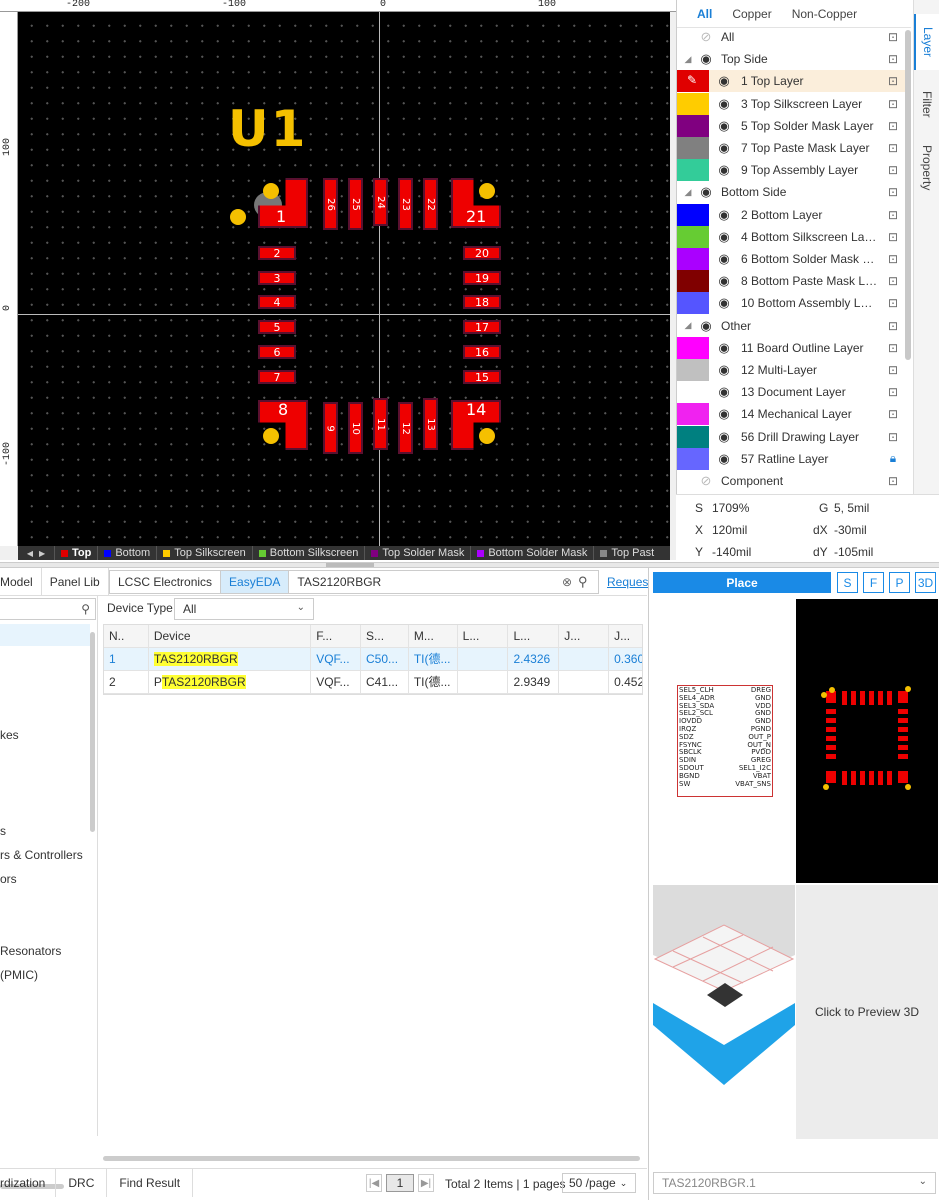 The image size is (939, 1200). What do you see at coordinates (277, 352) in the screenshot?
I see `pad: 6` at bounding box center [277, 352].